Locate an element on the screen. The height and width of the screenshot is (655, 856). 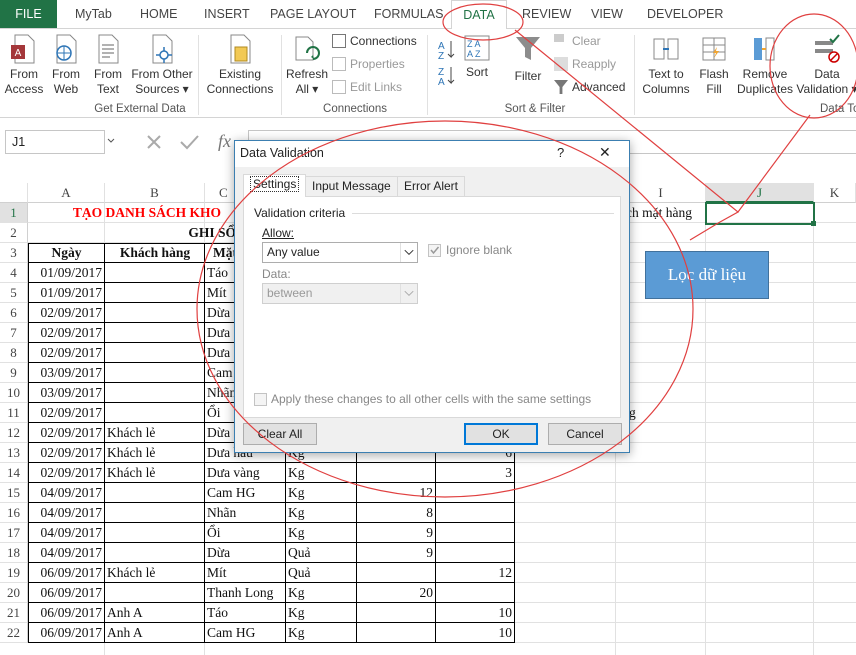
edit-links-button: Edit Links is located at coordinates (367, 87).